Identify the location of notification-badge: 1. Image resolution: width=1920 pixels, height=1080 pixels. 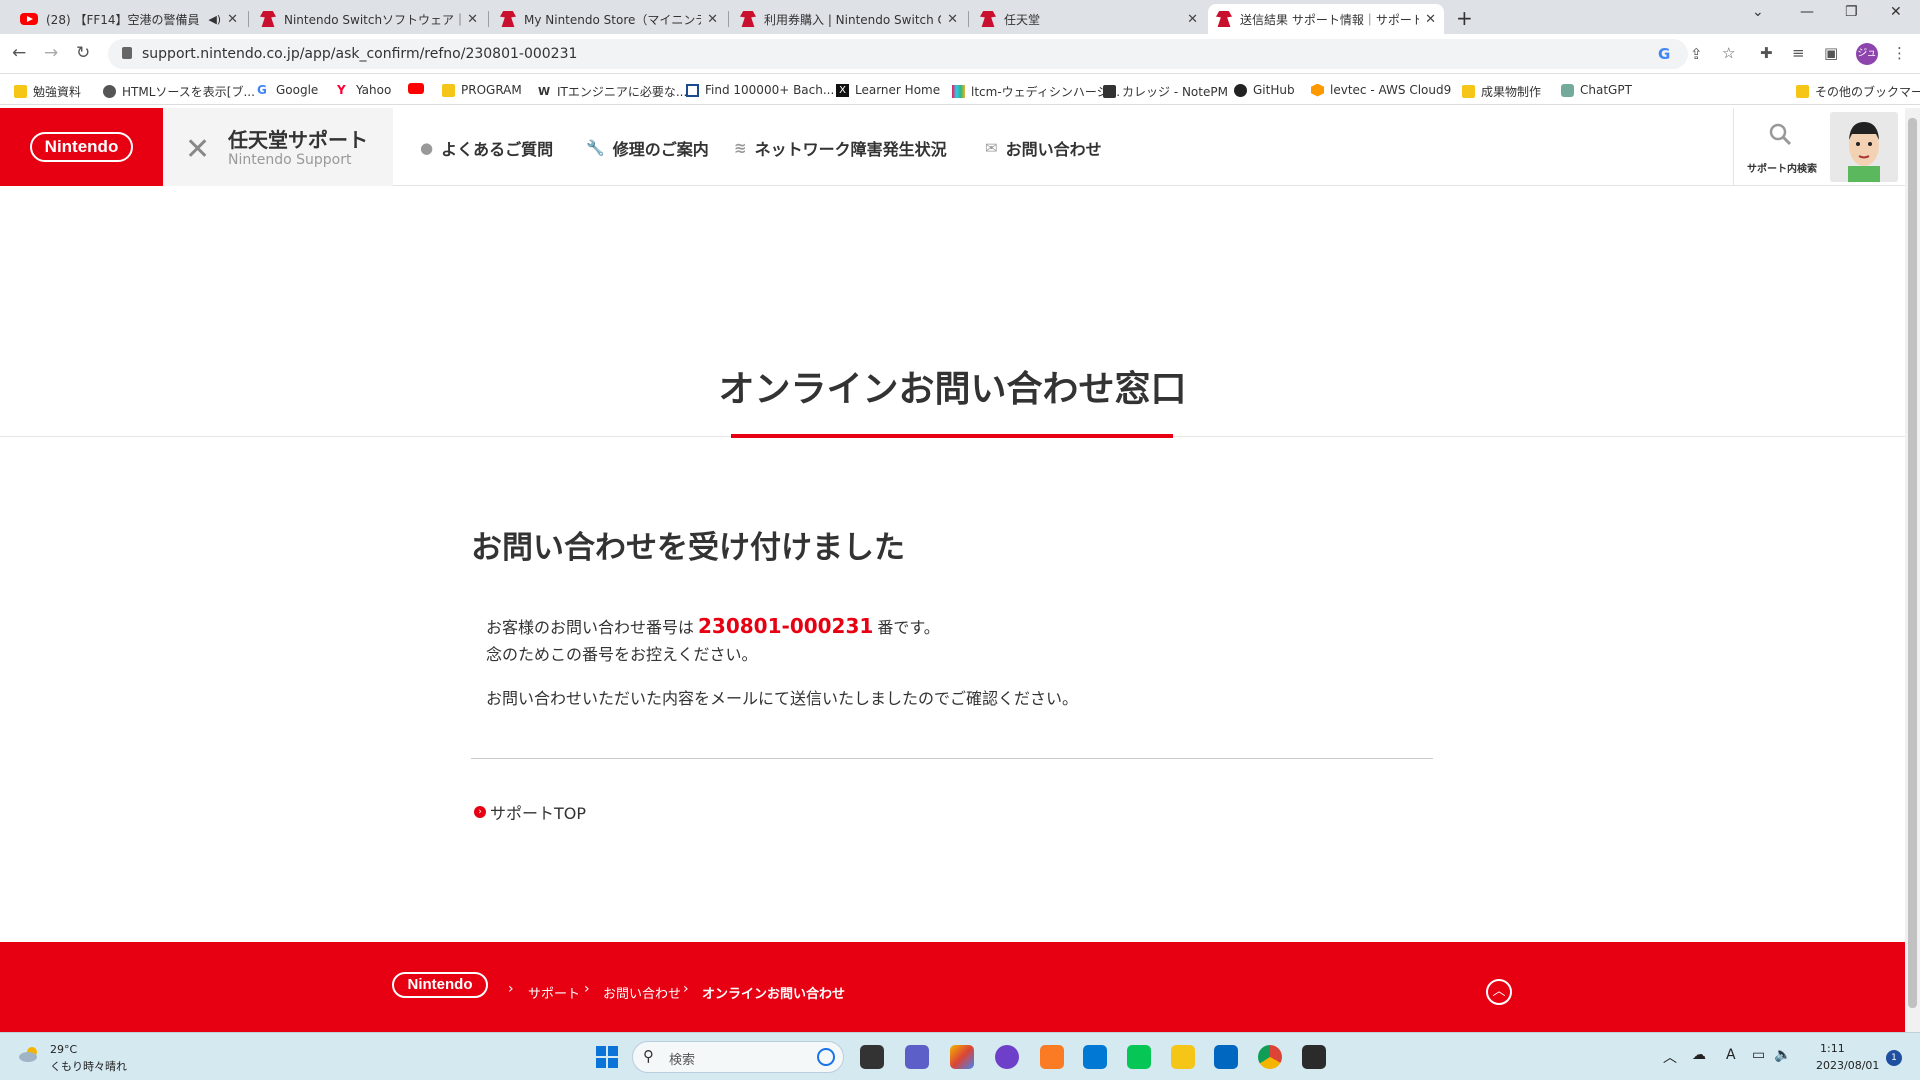
(1894, 1058).